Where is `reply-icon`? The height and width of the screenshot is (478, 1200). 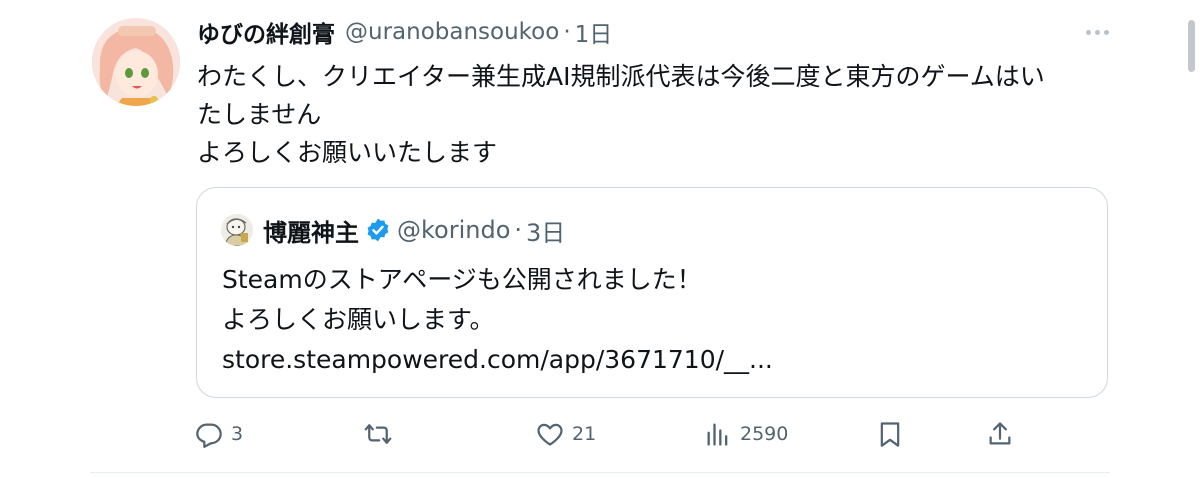 reply-icon is located at coordinates (209, 435).